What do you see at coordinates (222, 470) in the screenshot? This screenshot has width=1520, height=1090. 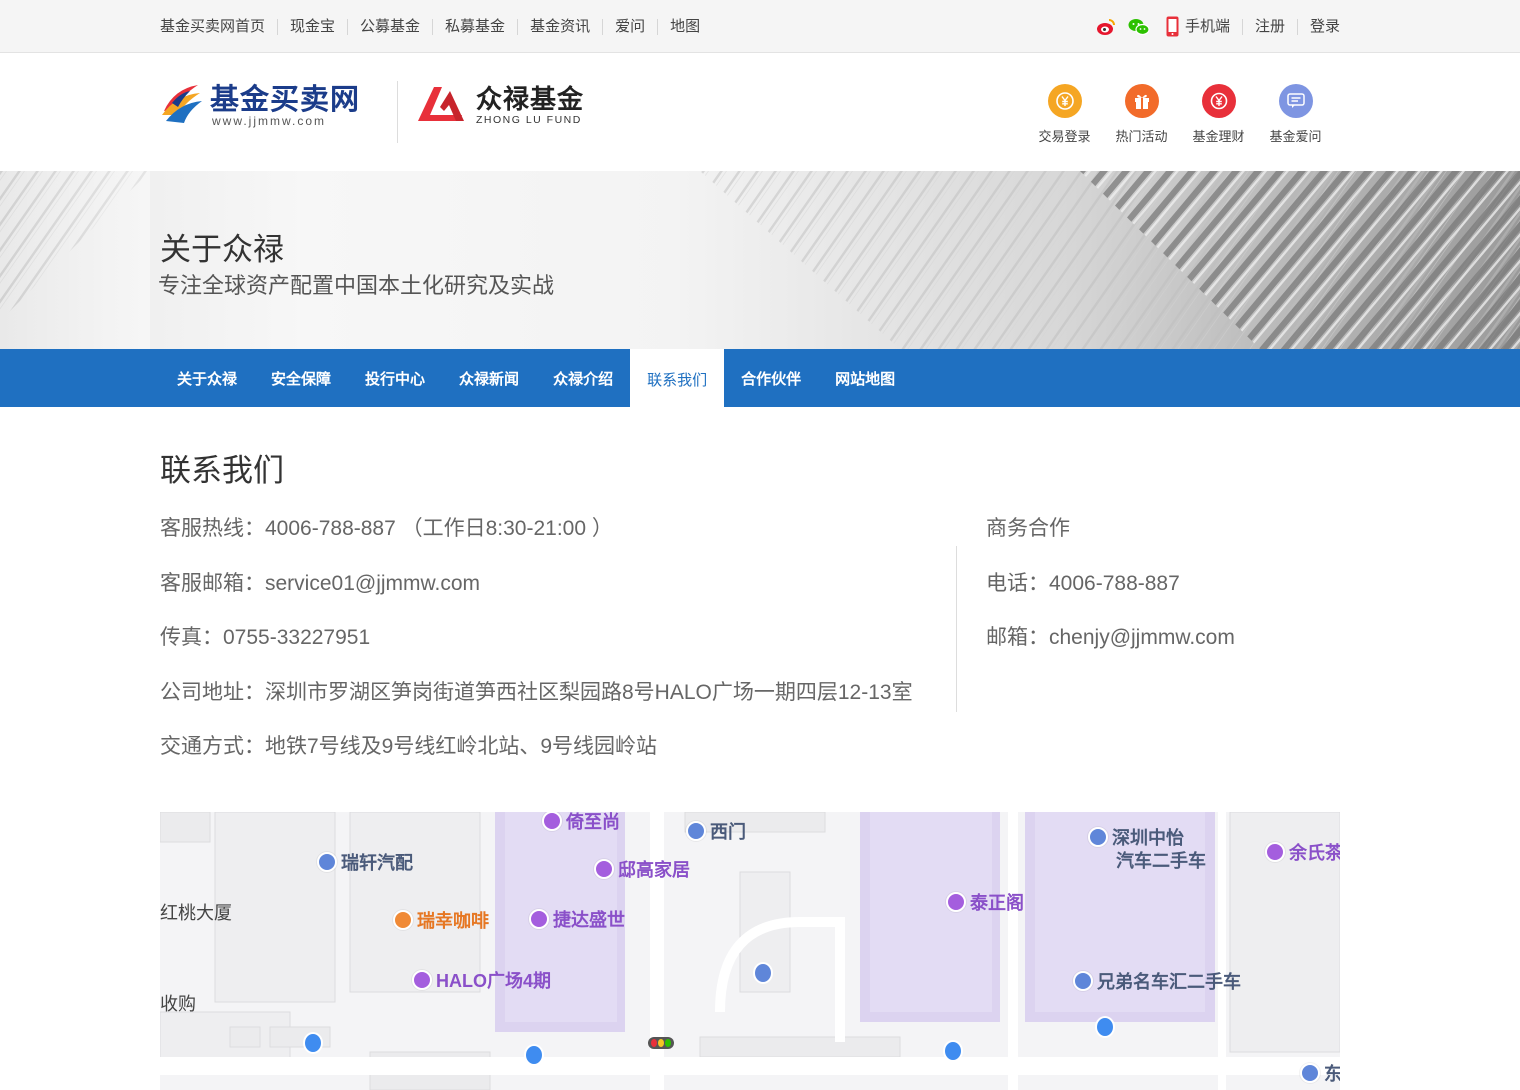 I see `contact-title: 联系我们` at bounding box center [222, 470].